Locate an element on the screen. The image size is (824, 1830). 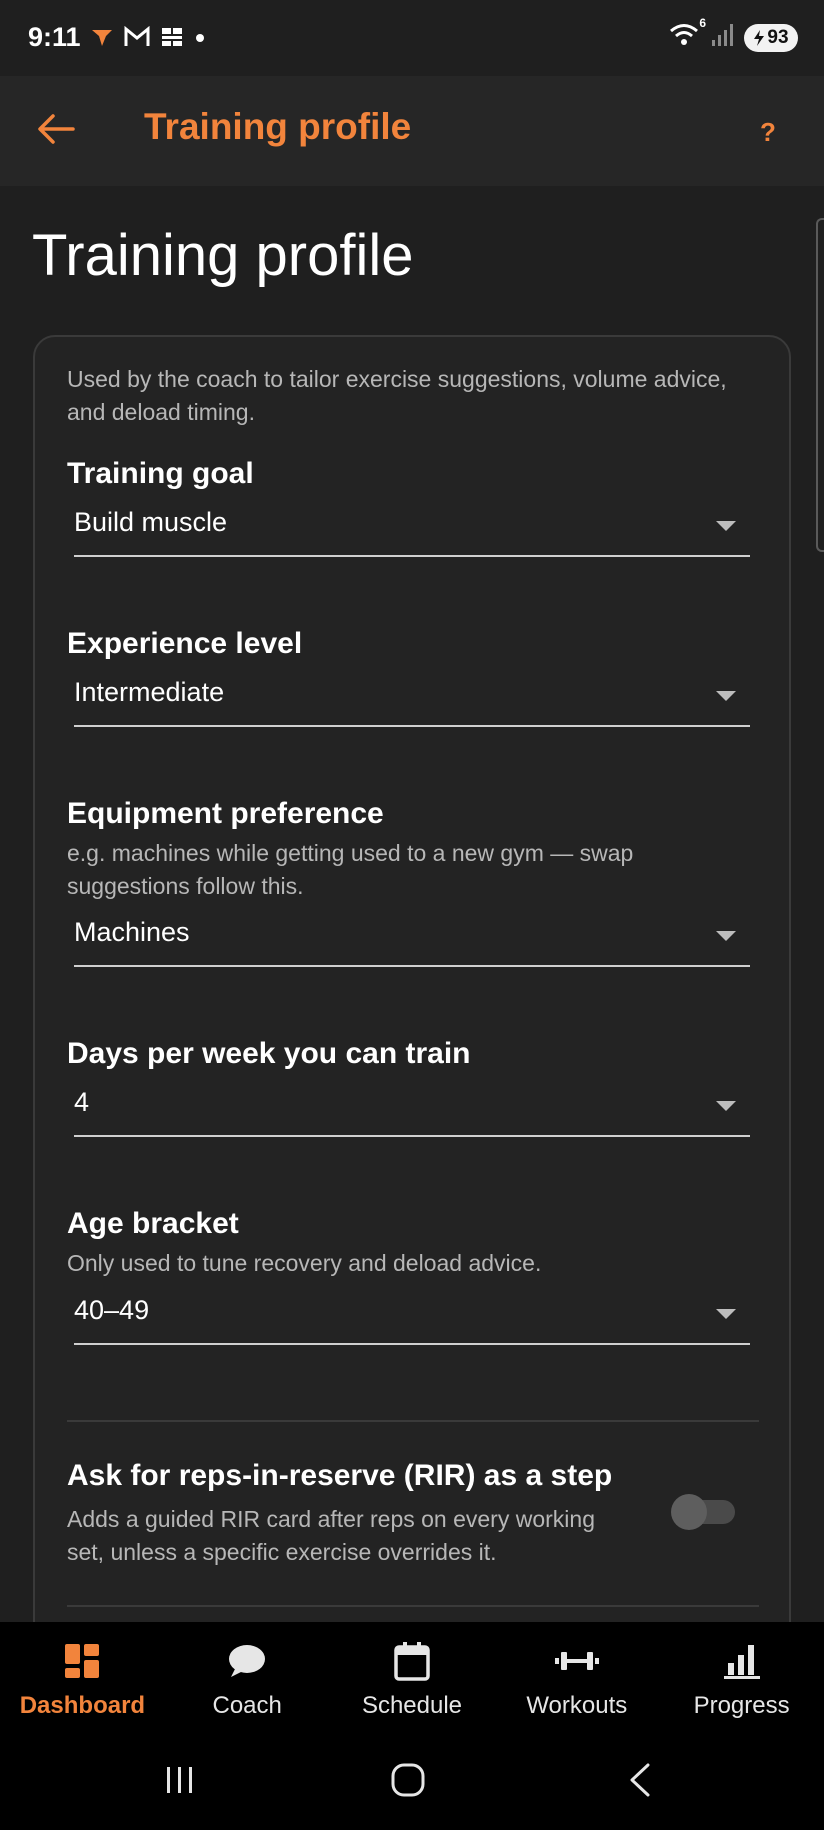
rir-toggle is located at coordinates (704, 1512).